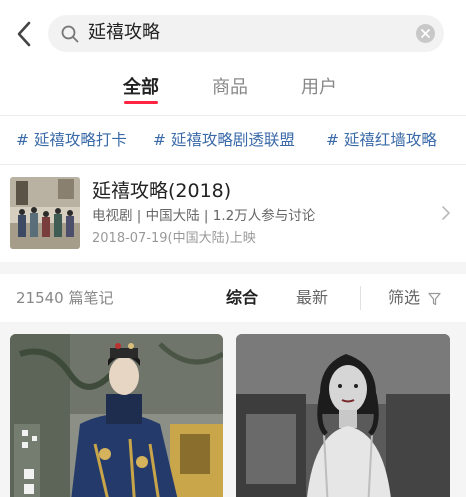 The height and width of the screenshot is (497, 466). I want to click on search-input: 延禧攻略, so click(246, 33).